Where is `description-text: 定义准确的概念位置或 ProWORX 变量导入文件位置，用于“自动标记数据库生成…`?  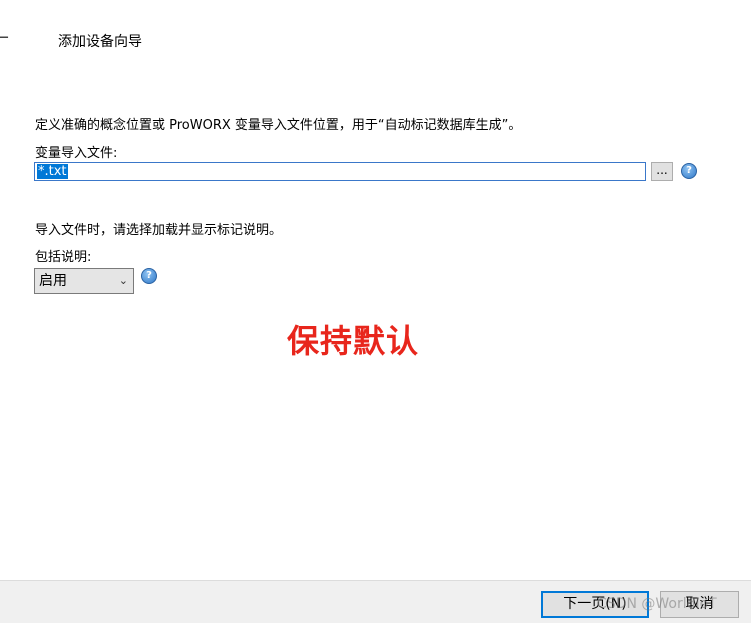
description-text: 定义准确的概念位置或 ProWORX 变量导入文件位置，用于“自动标记数据库生成… is located at coordinates (278, 125).